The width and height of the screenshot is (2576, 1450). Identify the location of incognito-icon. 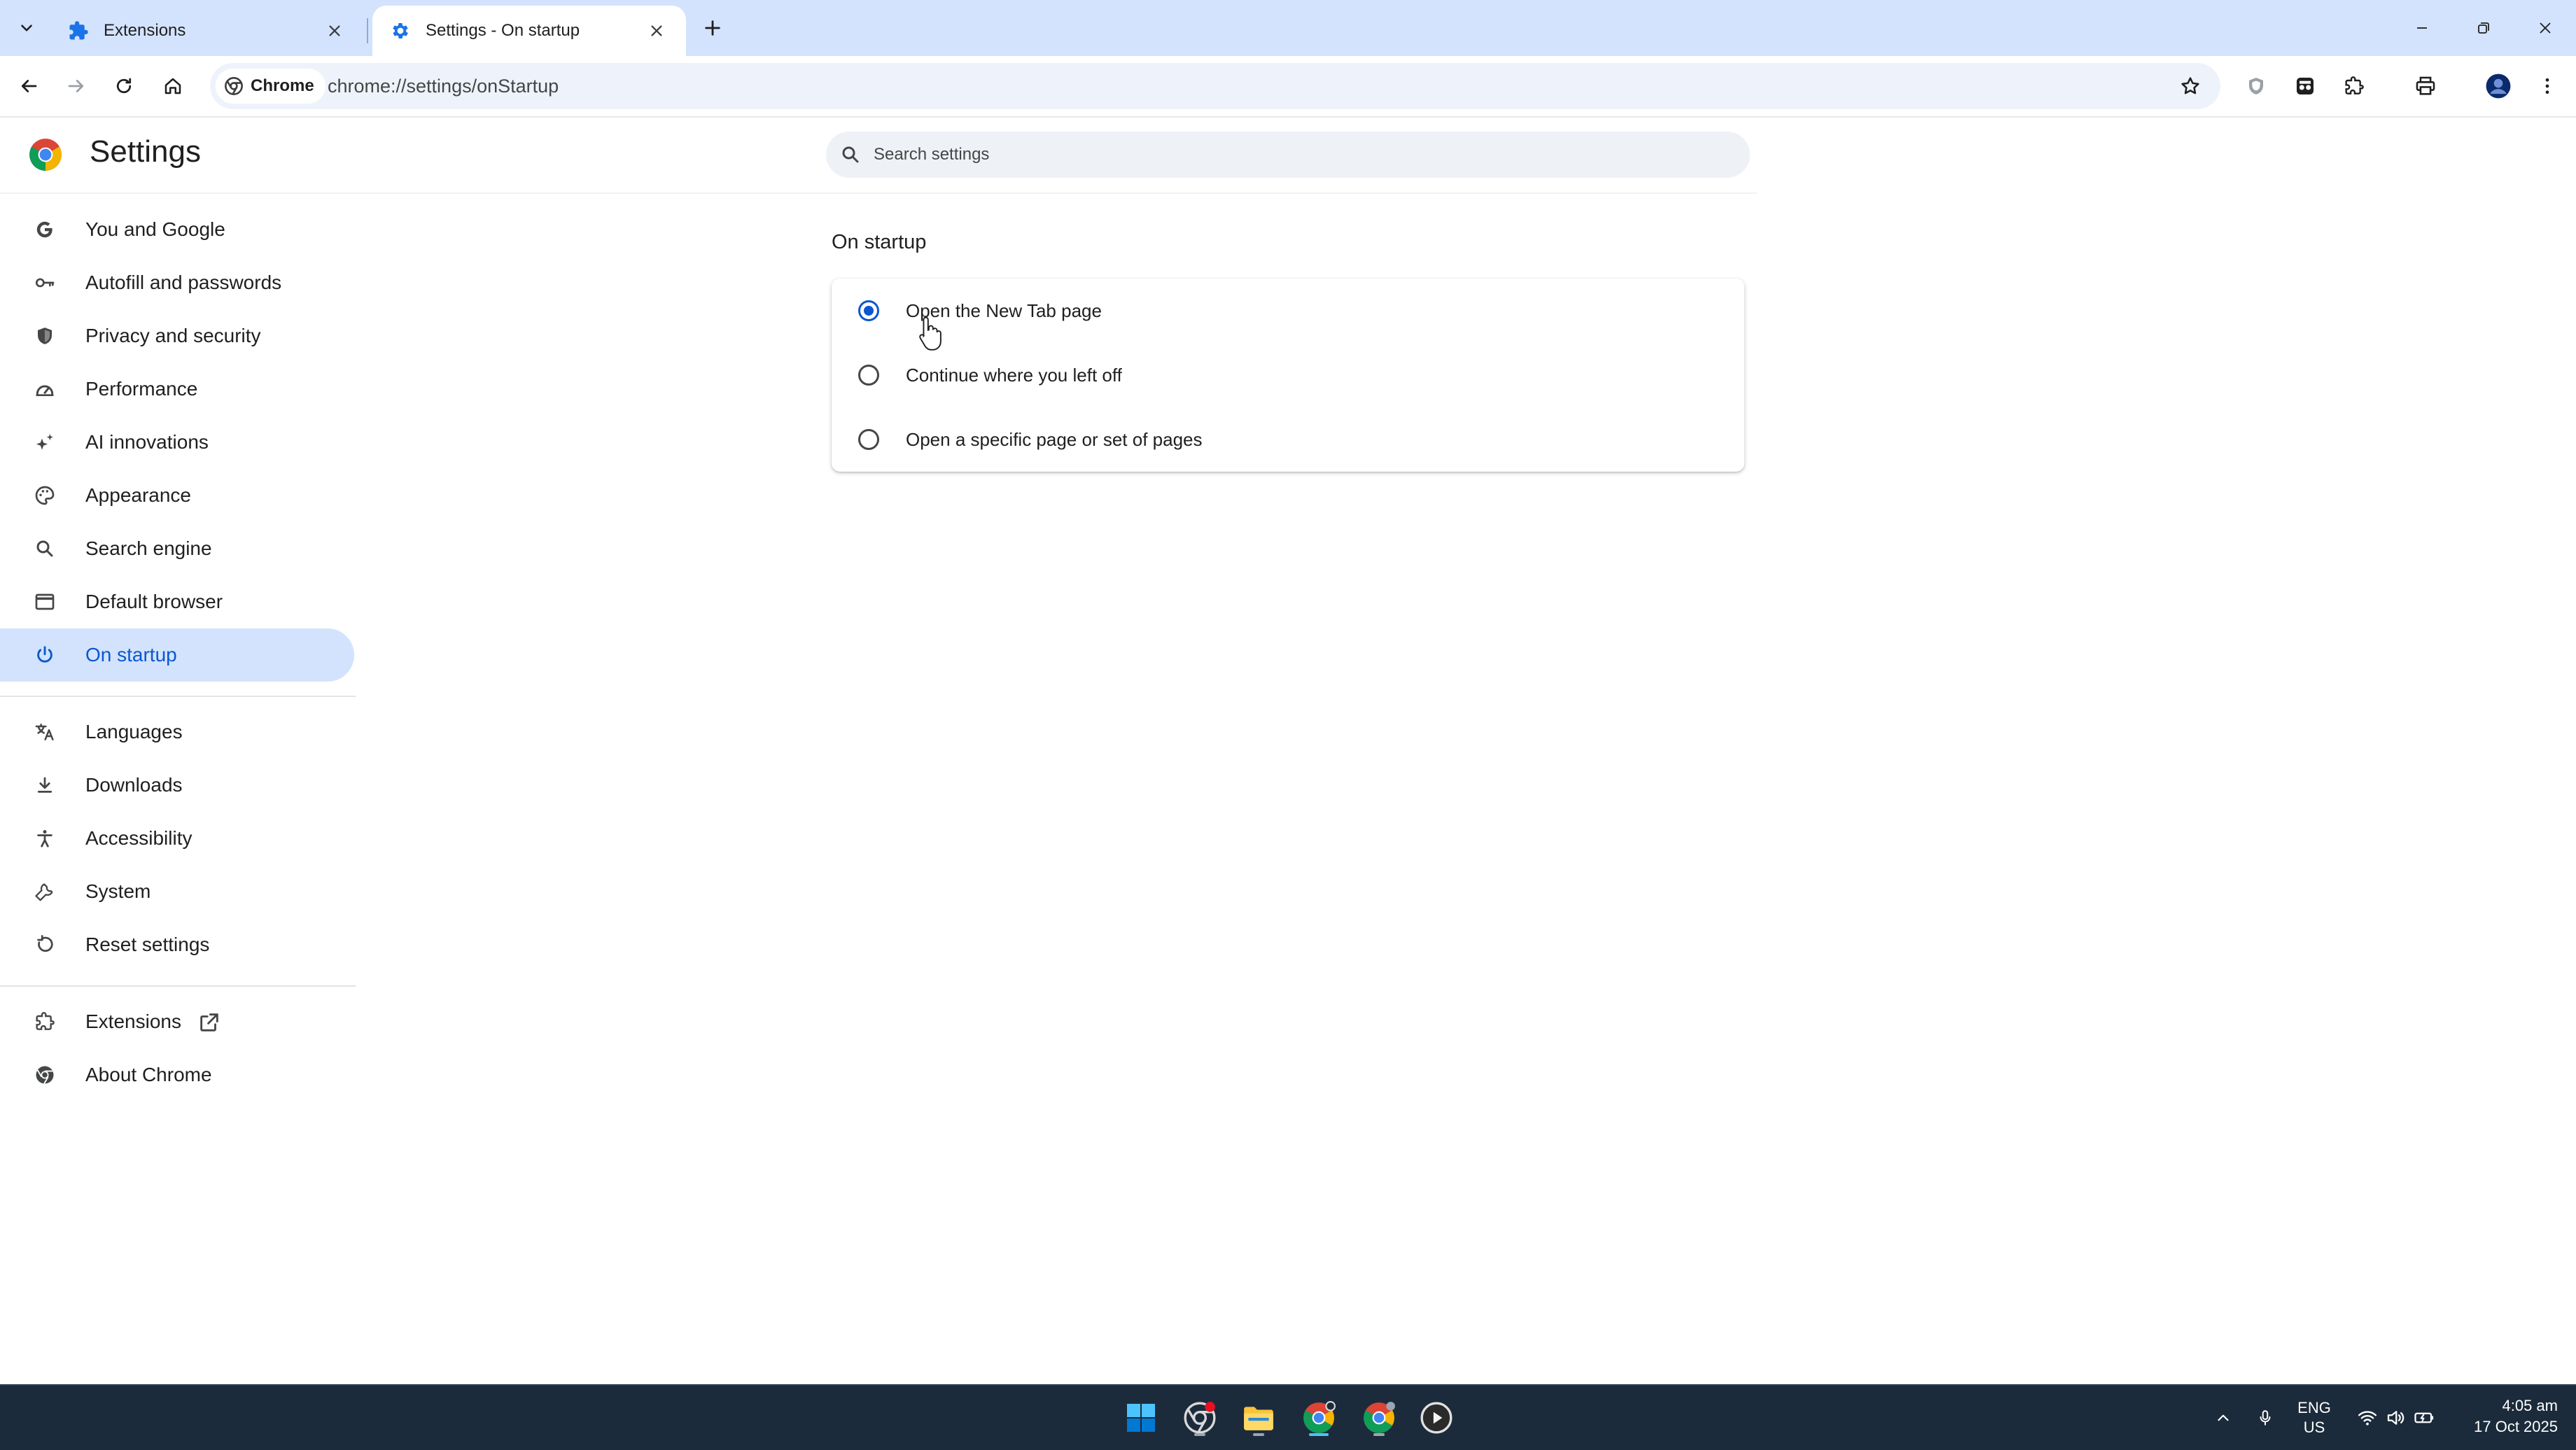
(2305, 86).